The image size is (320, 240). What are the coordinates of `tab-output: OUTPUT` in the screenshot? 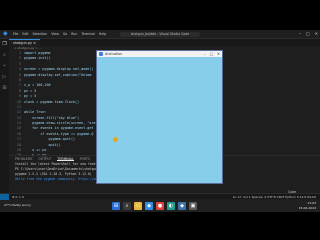 It's located at (44, 158).